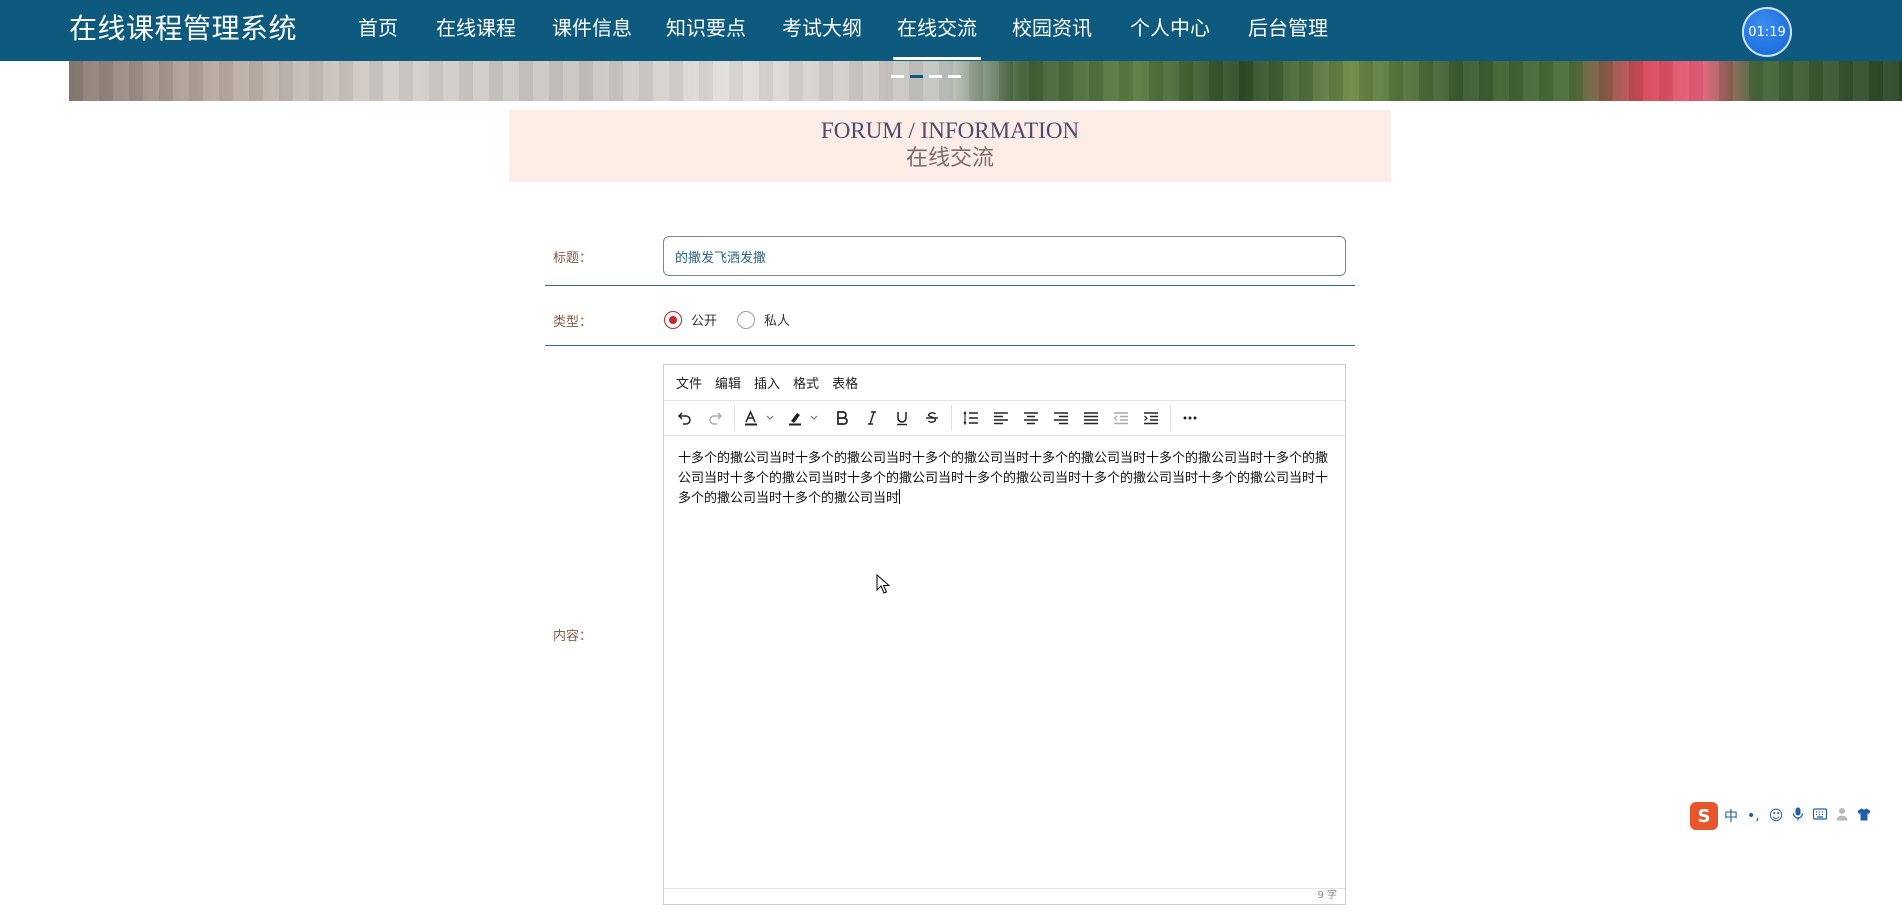 Image resolution: width=1902 pixels, height=912 pixels. Describe the element at coordinates (476, 28) in the screenshot. I see `nav-online-courses: 在线课程` at that location.